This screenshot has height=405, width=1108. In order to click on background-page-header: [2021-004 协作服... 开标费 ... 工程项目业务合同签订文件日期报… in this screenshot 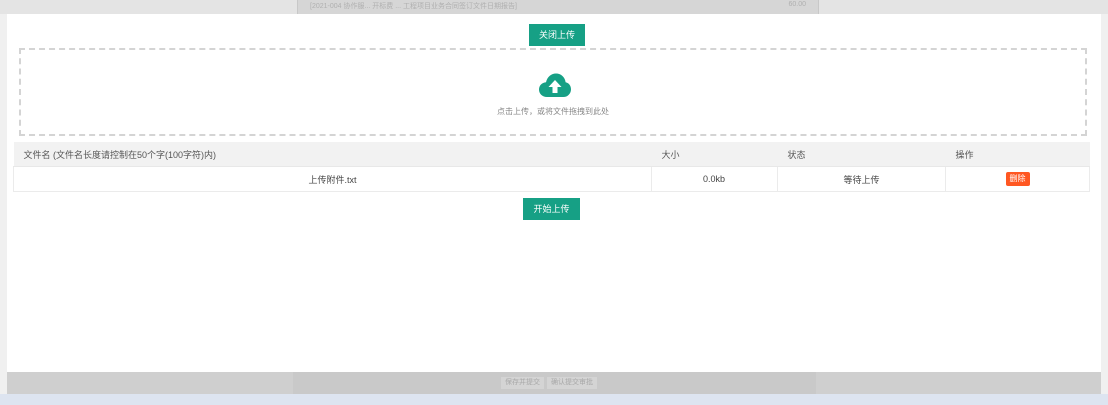, I will do `click(554, 7)`.